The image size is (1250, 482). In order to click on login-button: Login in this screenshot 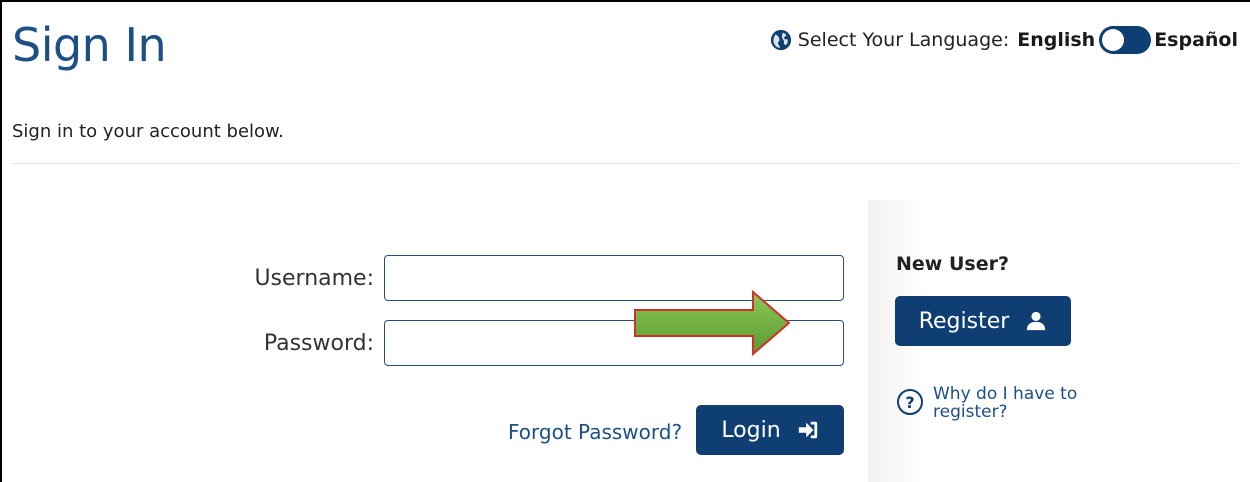, I will do `click(770, 430)`.